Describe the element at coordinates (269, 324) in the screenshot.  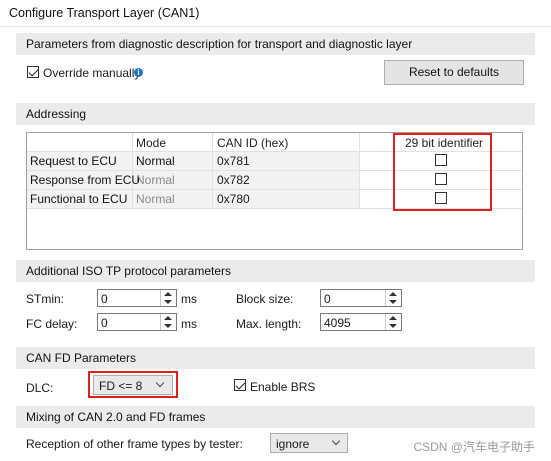
I see `maxlength-label: Max. length:` at that location.